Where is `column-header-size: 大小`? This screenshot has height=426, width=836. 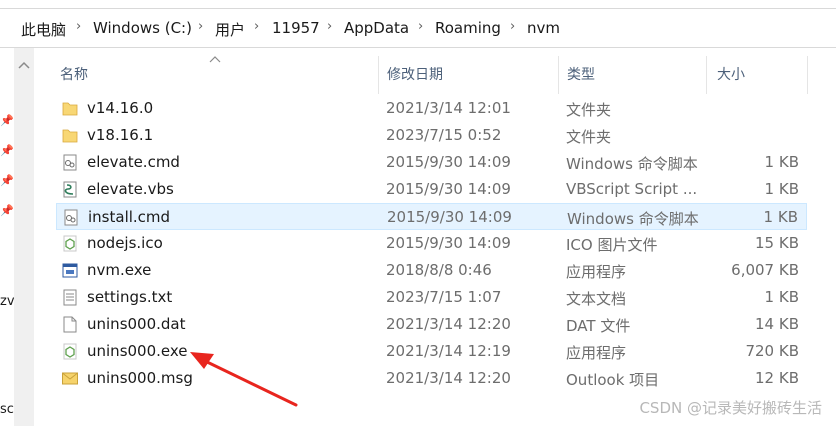
column-header-size: 大小 is located at coordinates (731, 74).